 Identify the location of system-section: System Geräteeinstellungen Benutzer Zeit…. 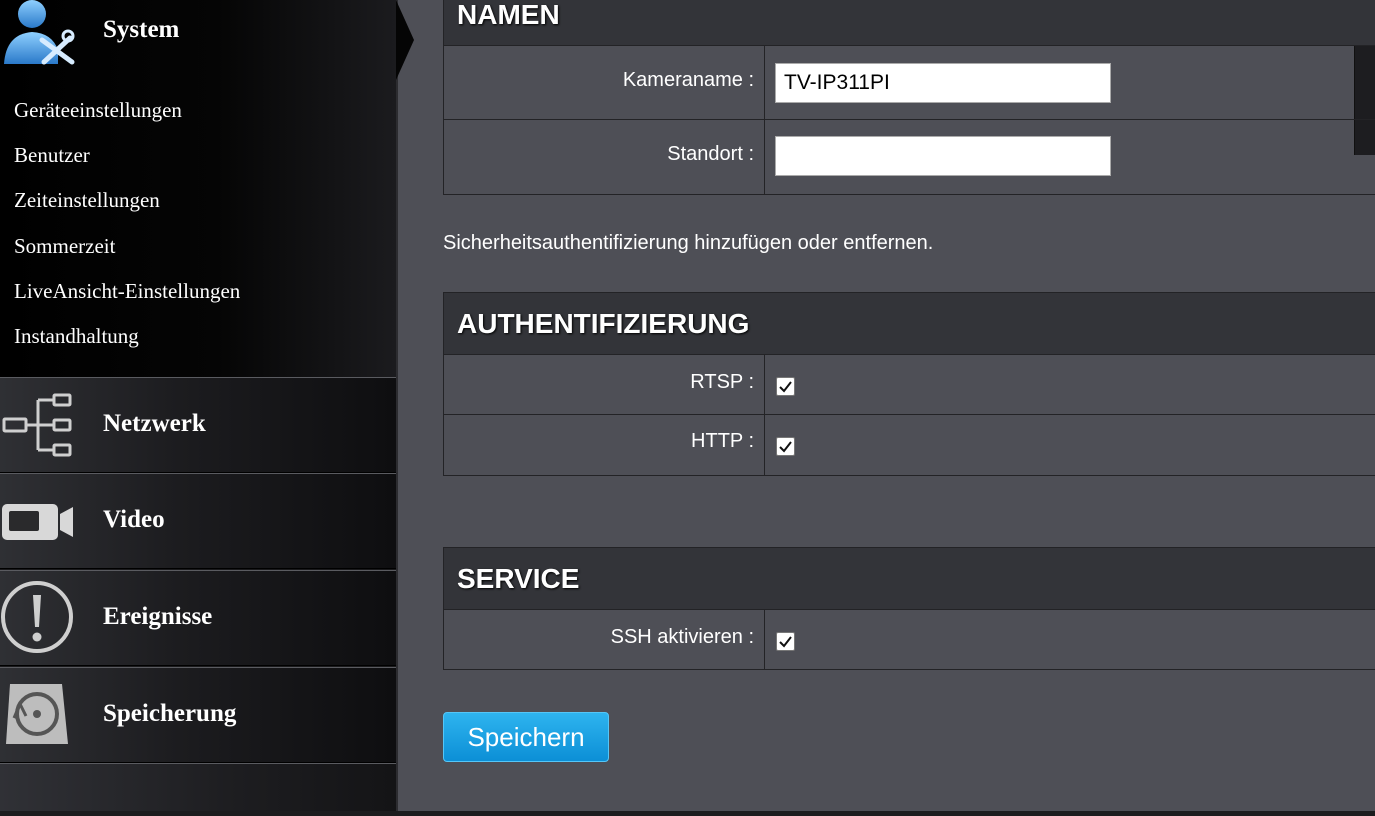
(198, 188).